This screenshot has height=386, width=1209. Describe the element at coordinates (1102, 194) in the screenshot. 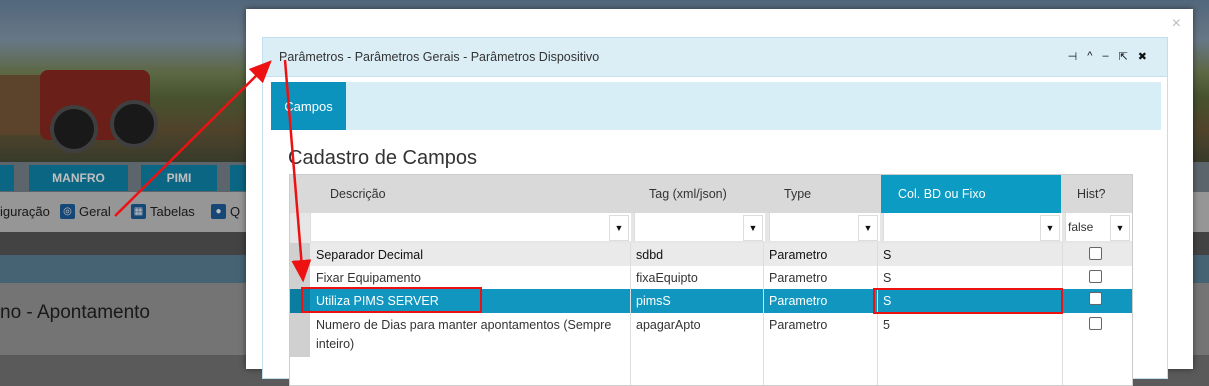

I see `column-header-hist: Hist?` at that location.